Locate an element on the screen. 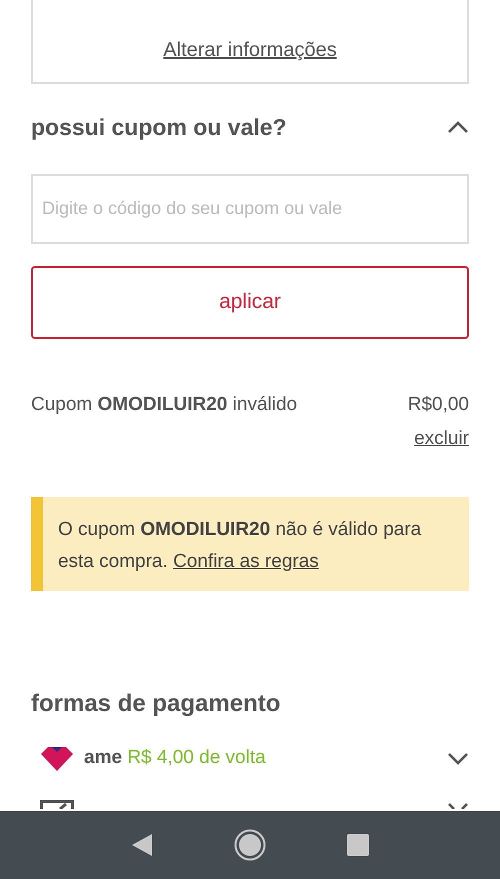  home-icon is located at coordinates (250, 845).